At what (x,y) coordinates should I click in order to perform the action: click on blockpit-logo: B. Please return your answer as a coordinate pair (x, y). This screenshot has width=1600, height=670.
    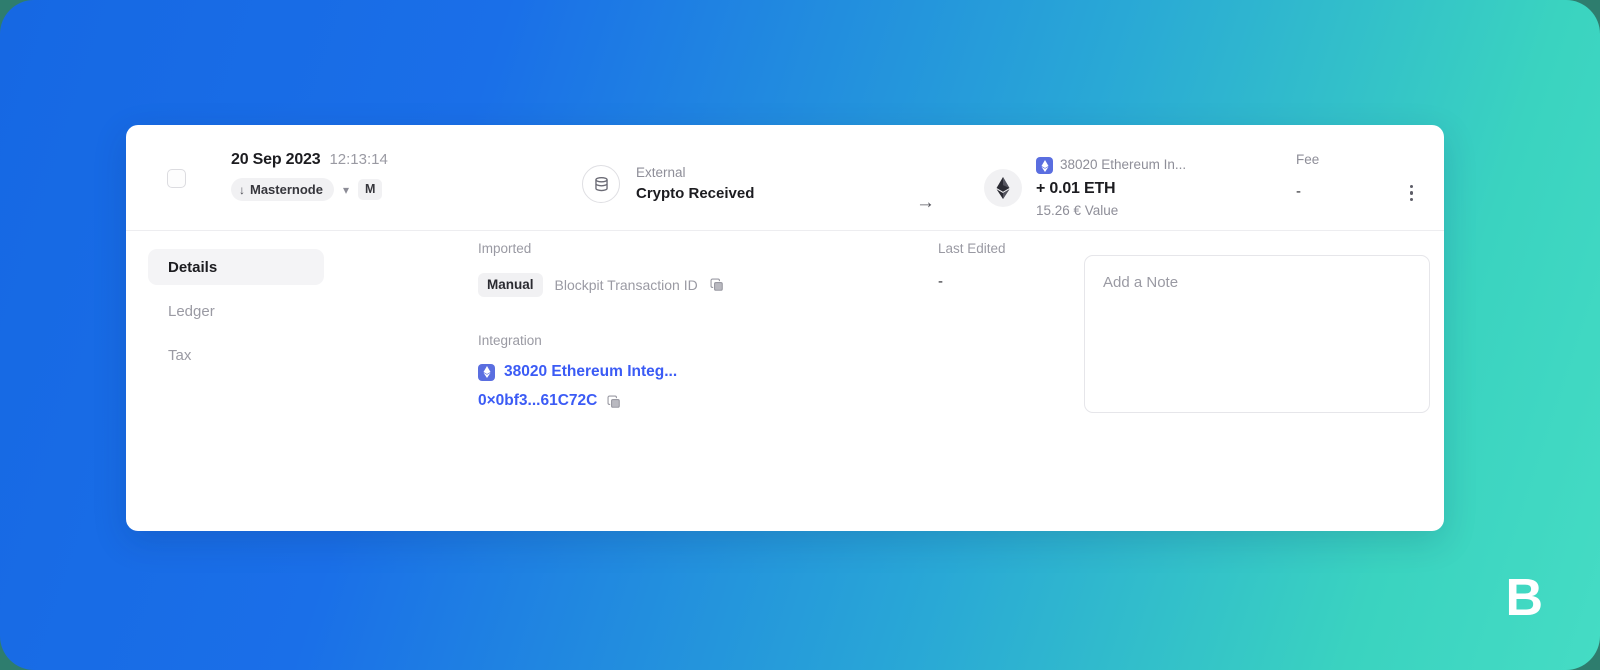
    Looking at the image, I should click on (1524, 598).